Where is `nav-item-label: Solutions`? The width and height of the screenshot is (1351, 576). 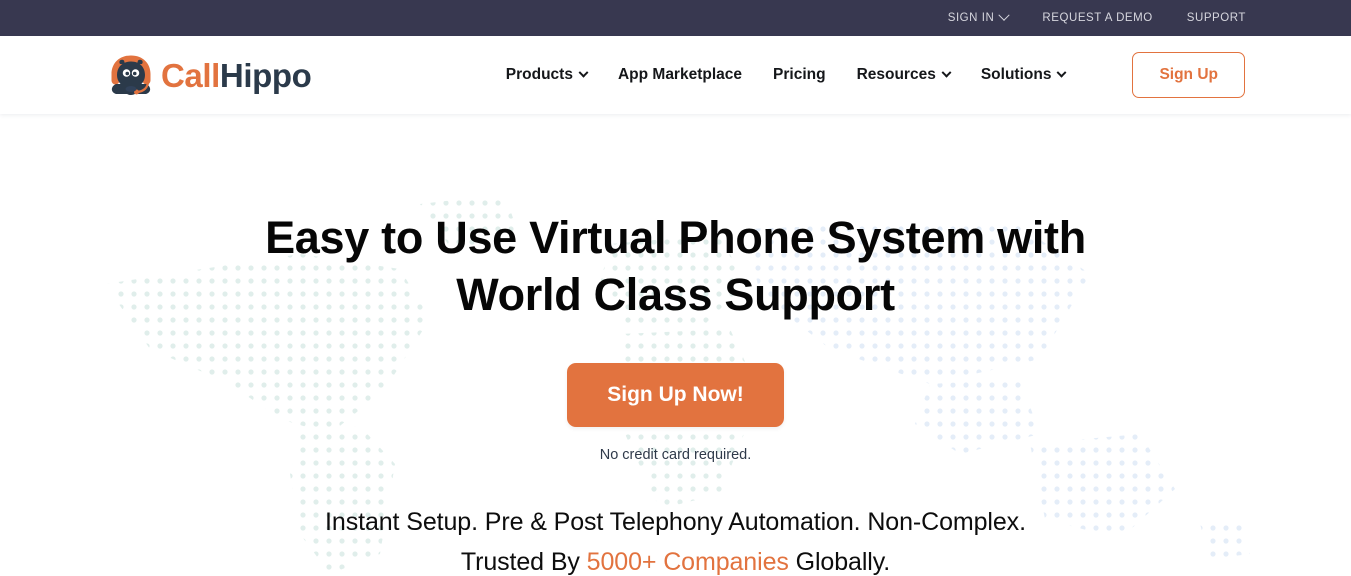
nav-item-label: Solutions is located at coordinates (1016, 74).